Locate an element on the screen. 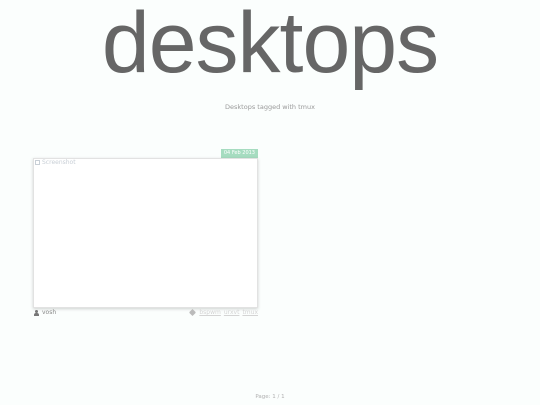 The image size is (540, 405). screenshot-alt-text: Screenshot is located at coordinates (59, 162).